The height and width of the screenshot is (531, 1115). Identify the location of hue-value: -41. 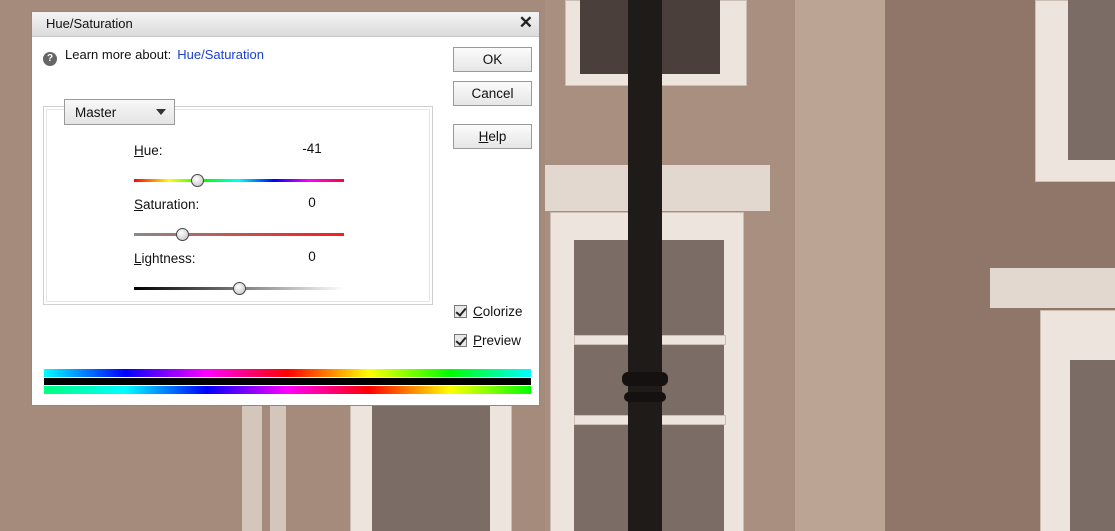
(312, 148).